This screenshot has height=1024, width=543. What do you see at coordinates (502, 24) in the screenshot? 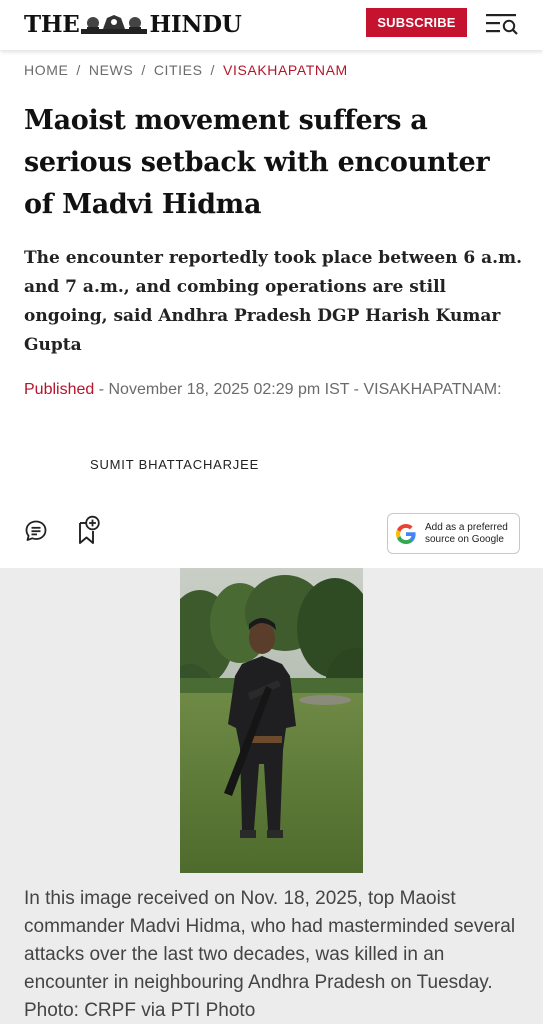
I see `menu-search-icon` at bounding box center [502, 24].